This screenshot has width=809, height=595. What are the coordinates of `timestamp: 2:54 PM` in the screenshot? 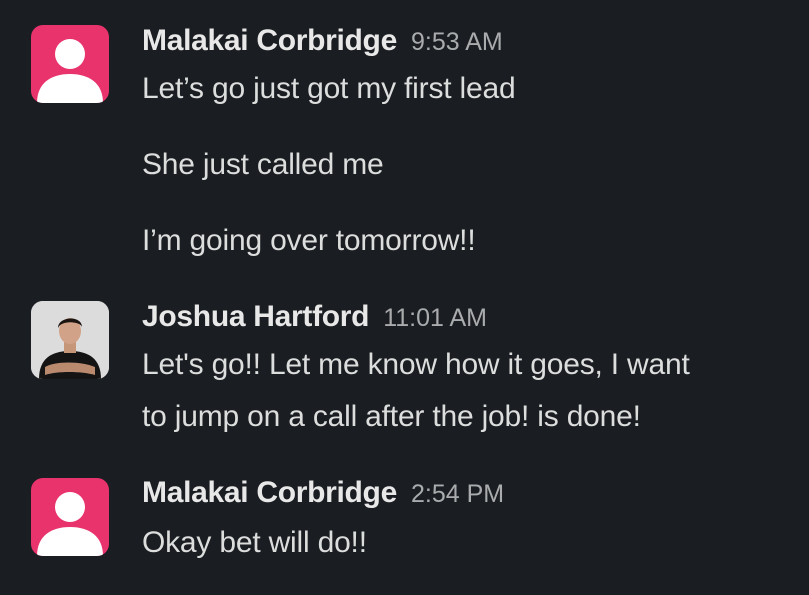 It's located at (457, 494).